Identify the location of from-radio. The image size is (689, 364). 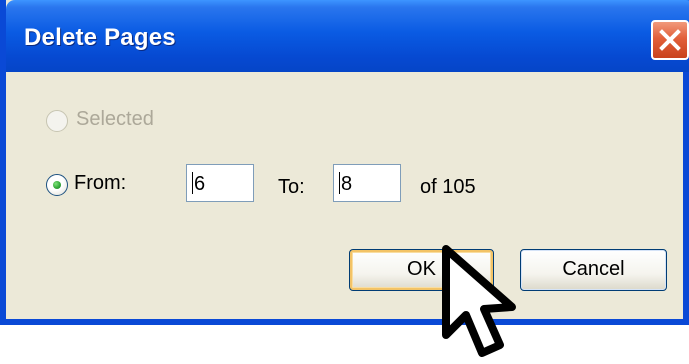
(57, 185).